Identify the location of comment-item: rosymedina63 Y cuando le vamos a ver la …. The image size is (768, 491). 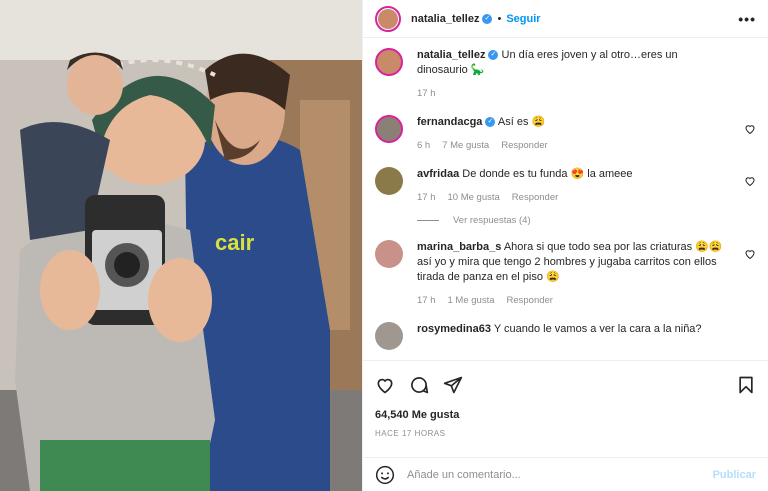
(565, 336).